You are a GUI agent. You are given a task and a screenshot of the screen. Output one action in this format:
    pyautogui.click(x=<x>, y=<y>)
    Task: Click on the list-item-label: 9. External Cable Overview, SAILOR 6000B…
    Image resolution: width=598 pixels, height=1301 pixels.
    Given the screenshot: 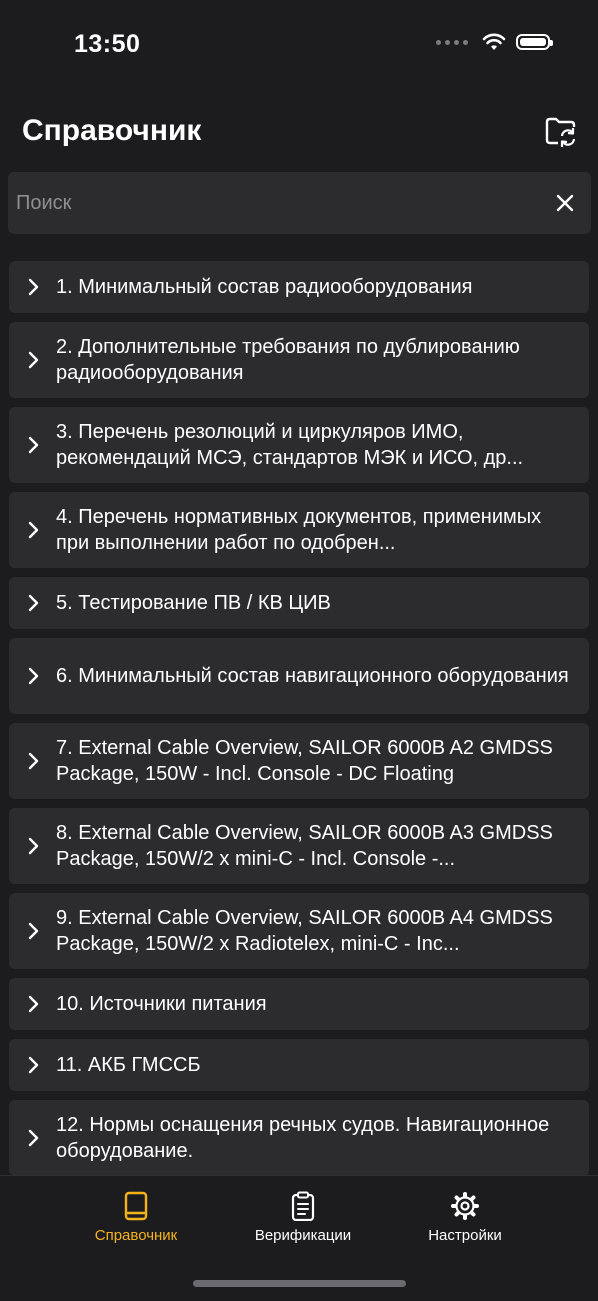 What is the action you would take?
    pyautogui.click(x=304, y=931)
    